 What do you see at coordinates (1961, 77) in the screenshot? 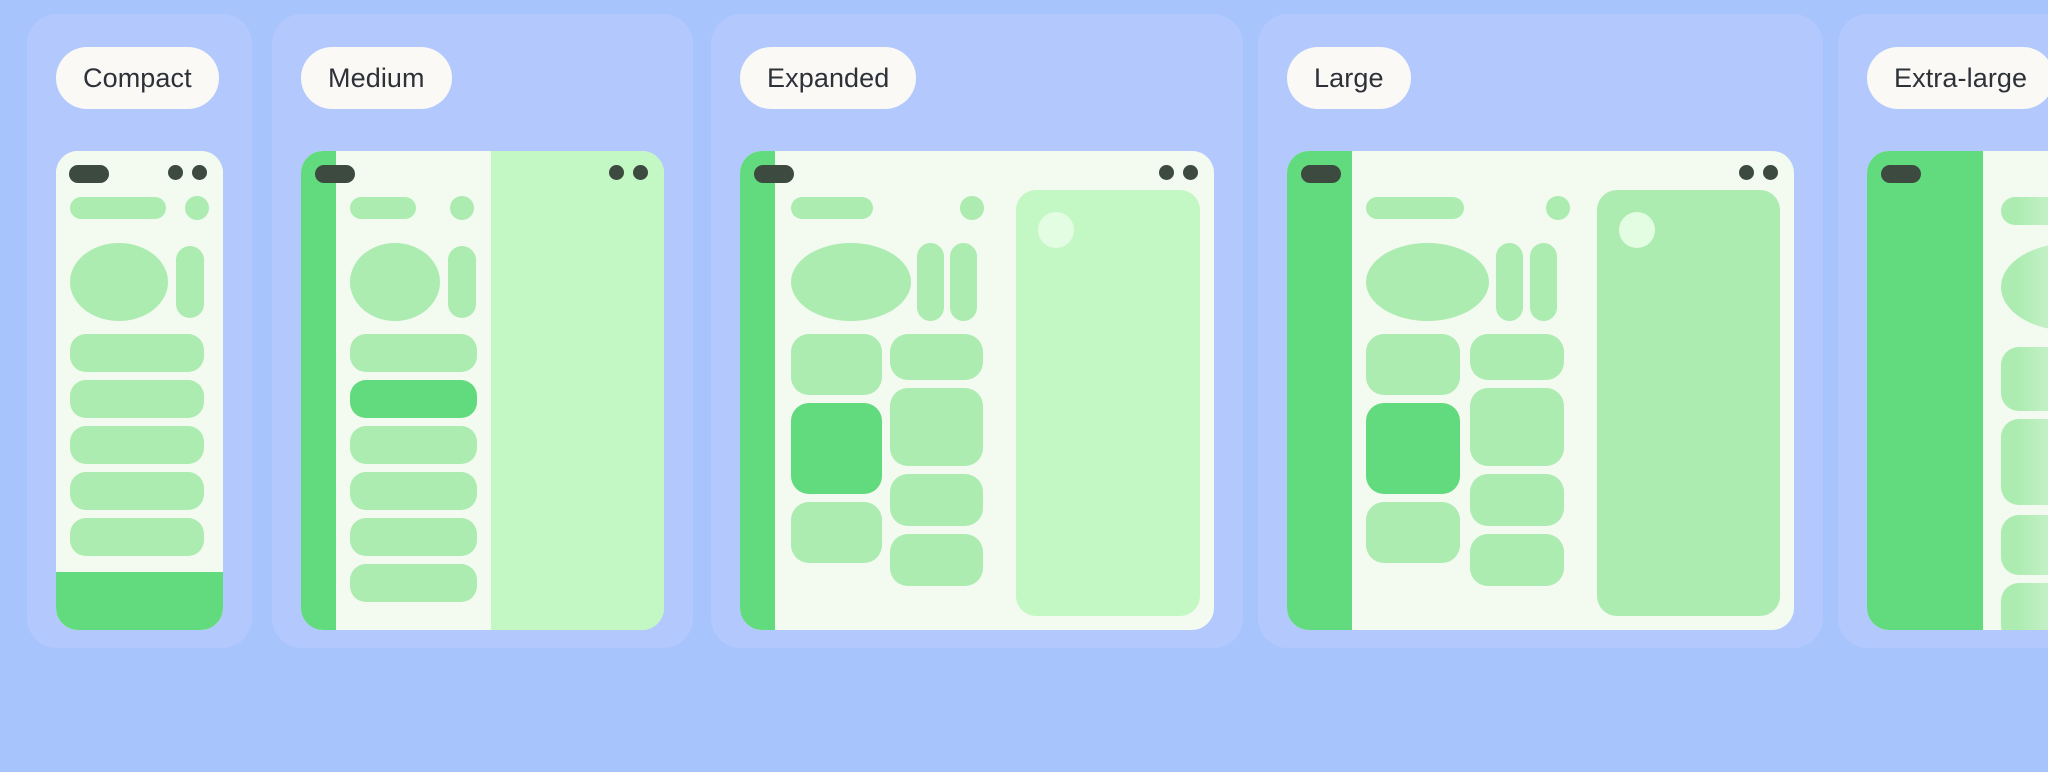
I see `size-class-label: Extra-large` at bounding box center [1961, 77].